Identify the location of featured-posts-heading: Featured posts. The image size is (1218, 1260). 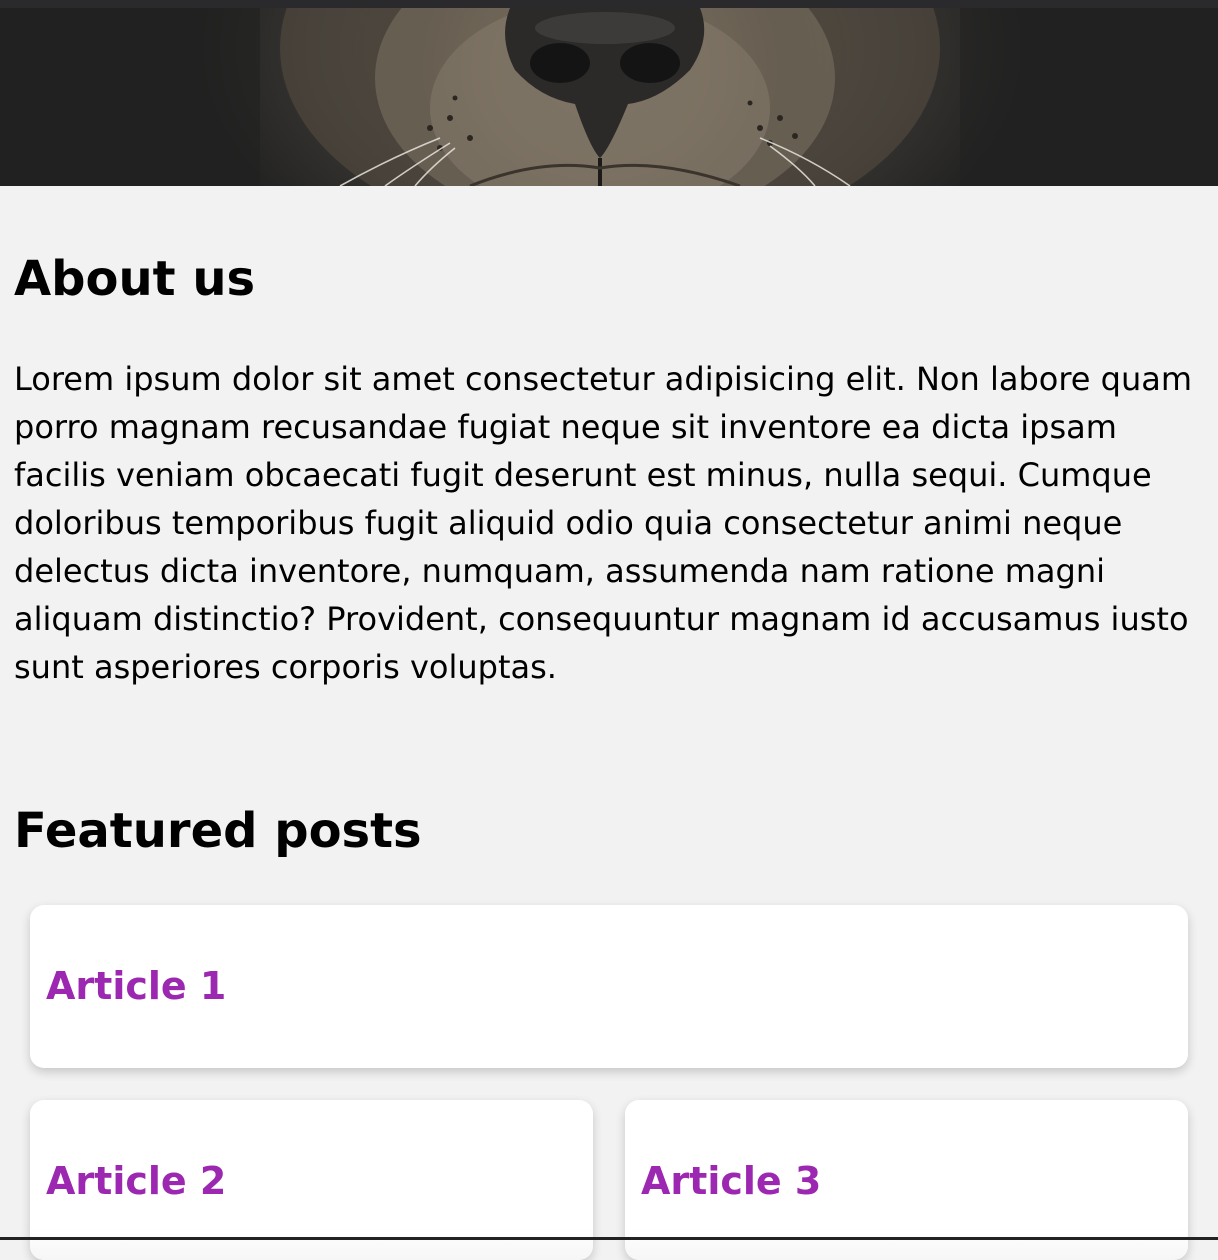
(218, 831).